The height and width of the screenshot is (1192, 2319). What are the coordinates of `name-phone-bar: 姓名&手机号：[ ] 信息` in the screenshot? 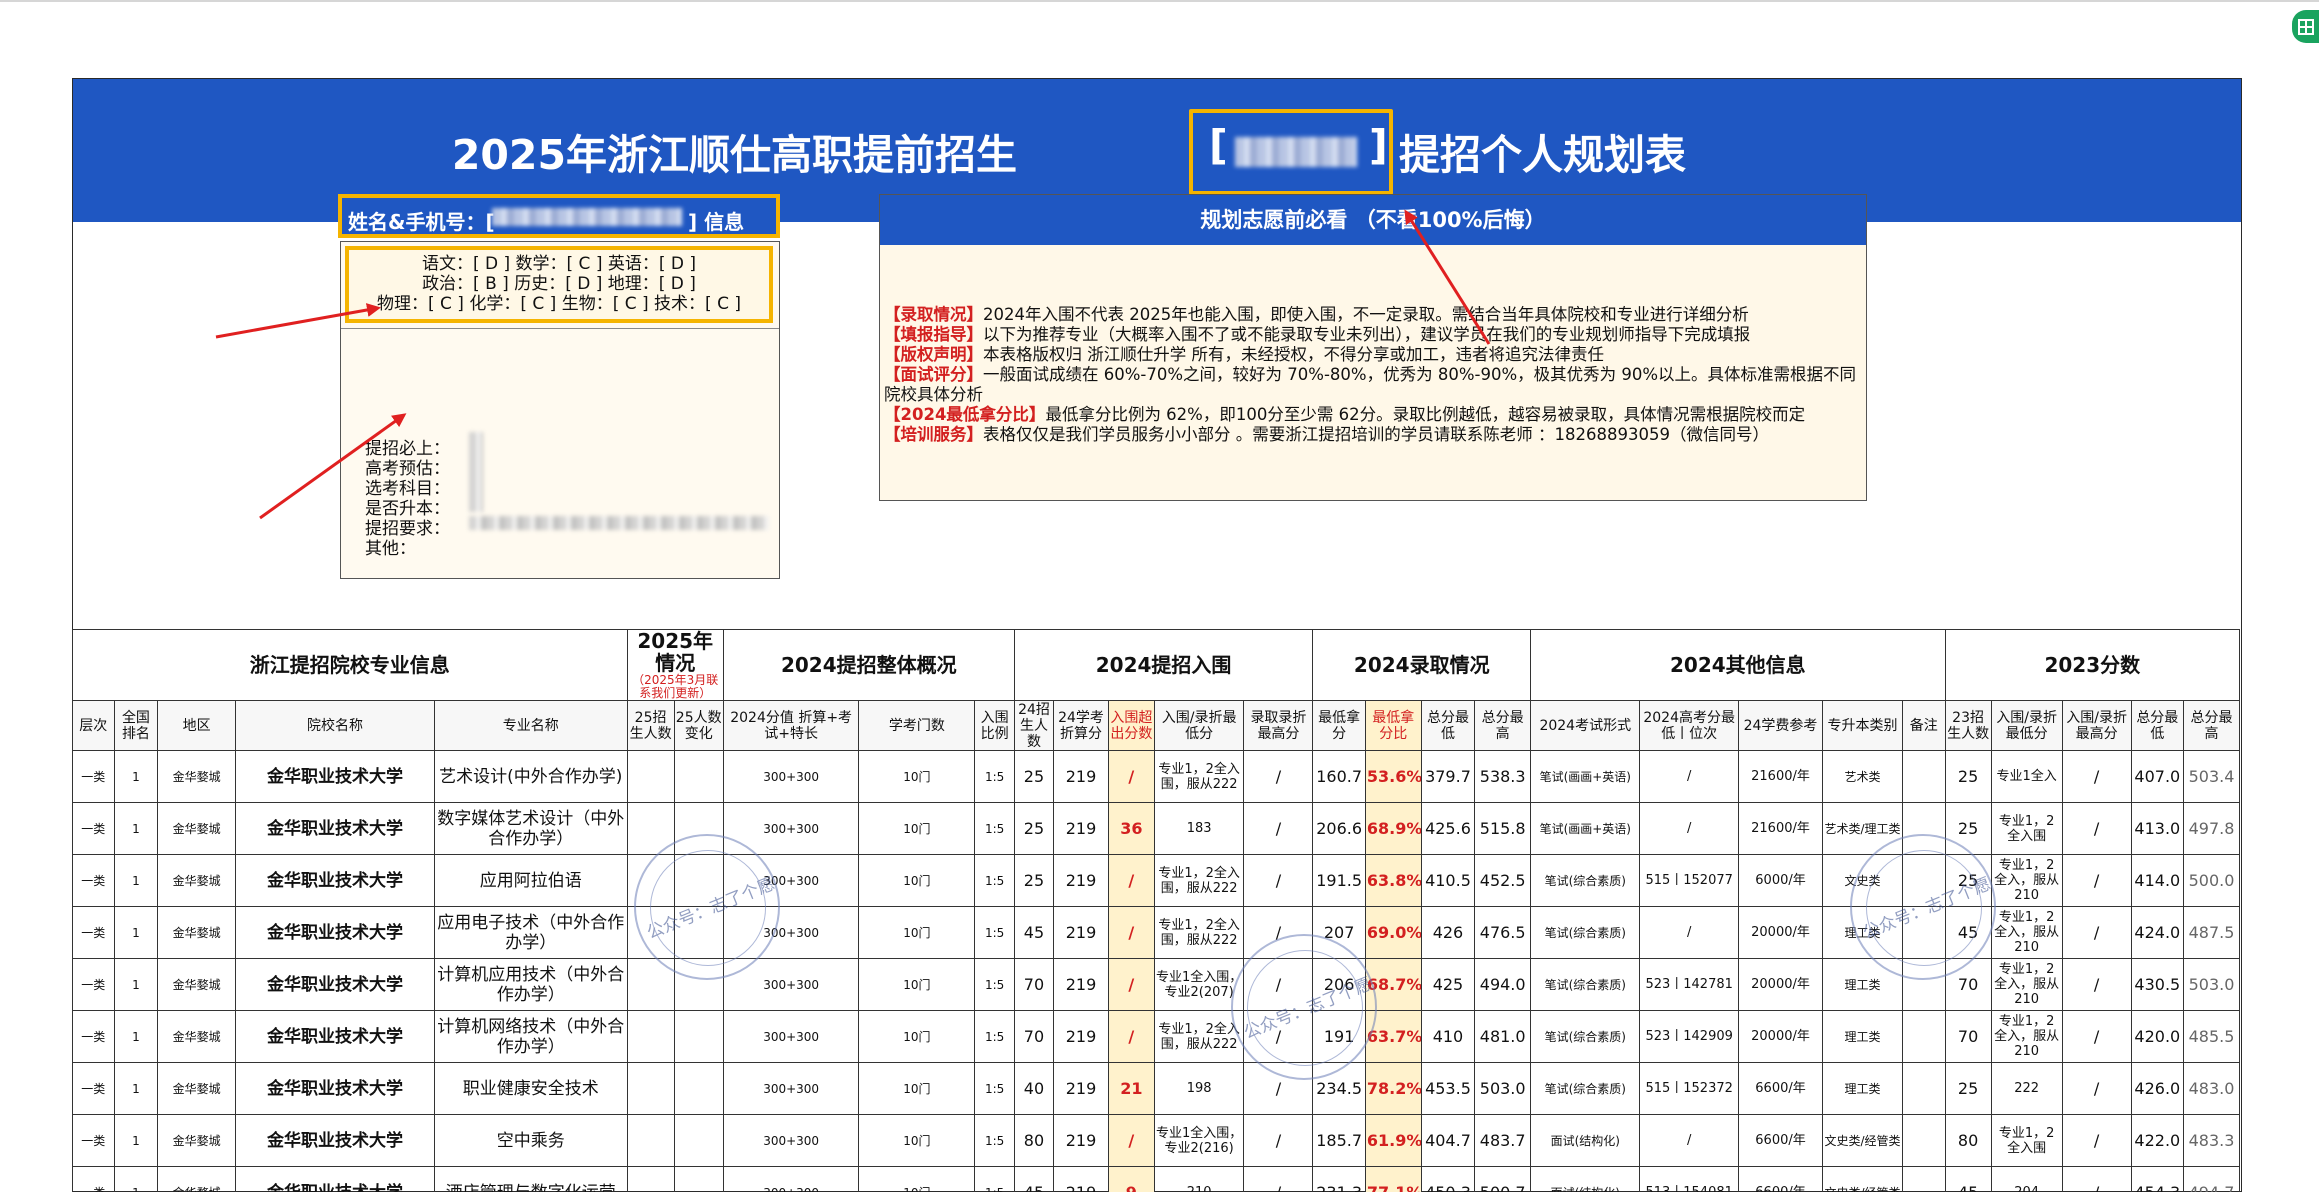 It's located at (559, 216).